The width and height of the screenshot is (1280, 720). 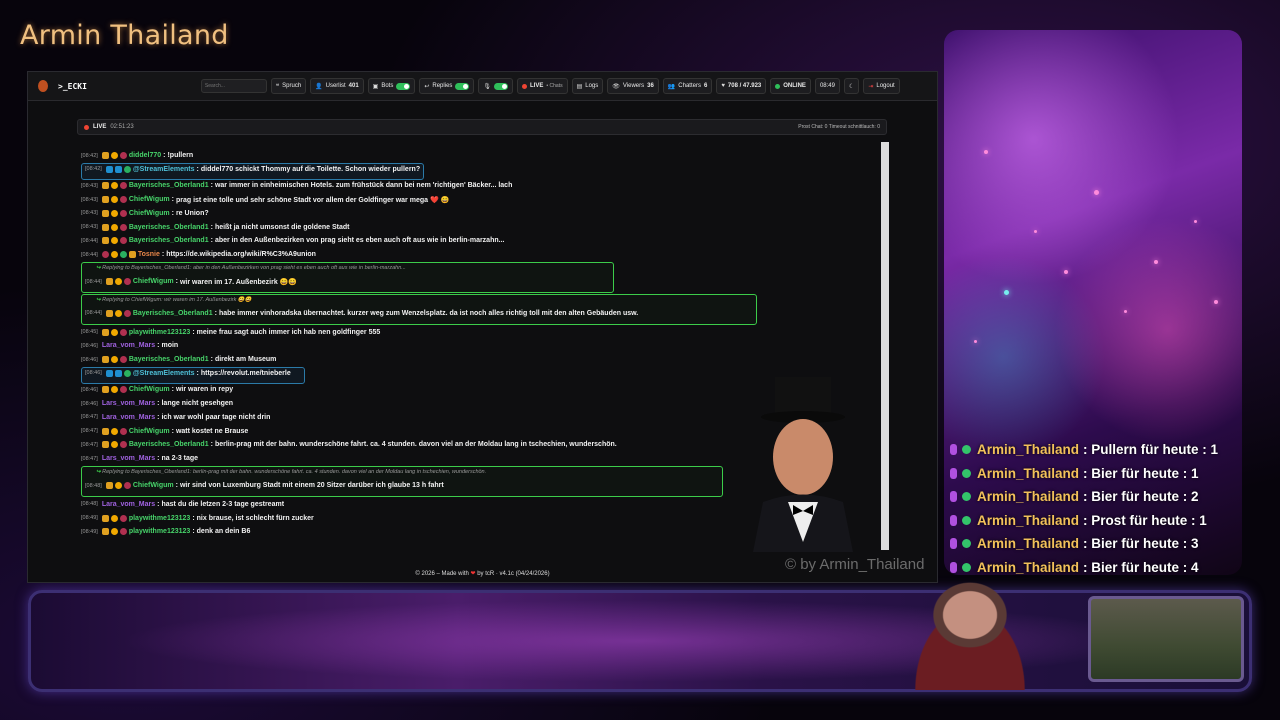 What do you see at coordinates (542, 86) in the screenshot?
I see `live-chats-button: LIVE • Chats` at bounding box center [542, 86].